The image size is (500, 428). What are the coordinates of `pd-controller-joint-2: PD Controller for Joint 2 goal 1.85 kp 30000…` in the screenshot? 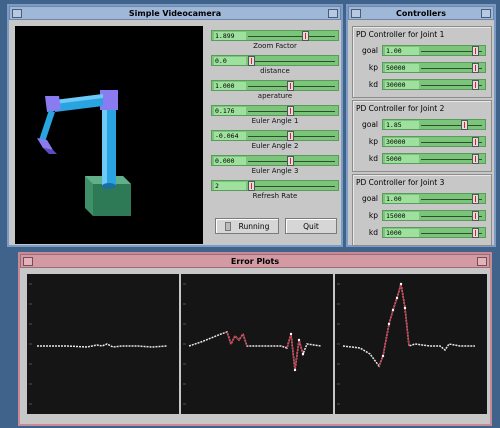 It's located at (422, 136).